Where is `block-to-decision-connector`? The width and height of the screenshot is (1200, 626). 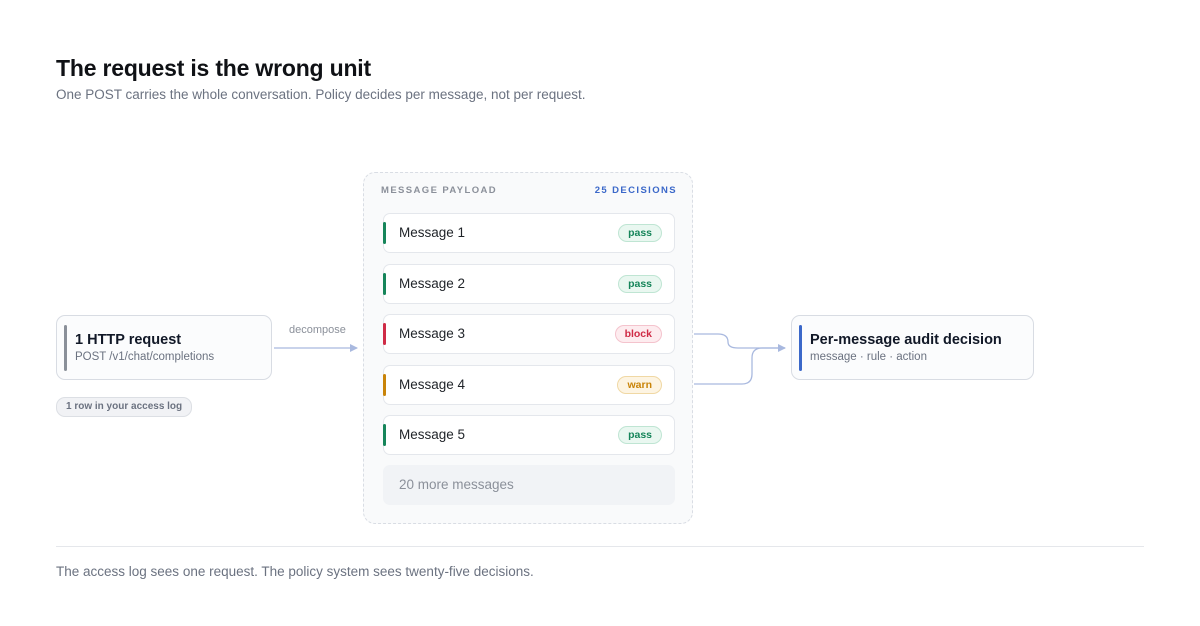 block-to-decision-connector is located at coordinates (740, 342).